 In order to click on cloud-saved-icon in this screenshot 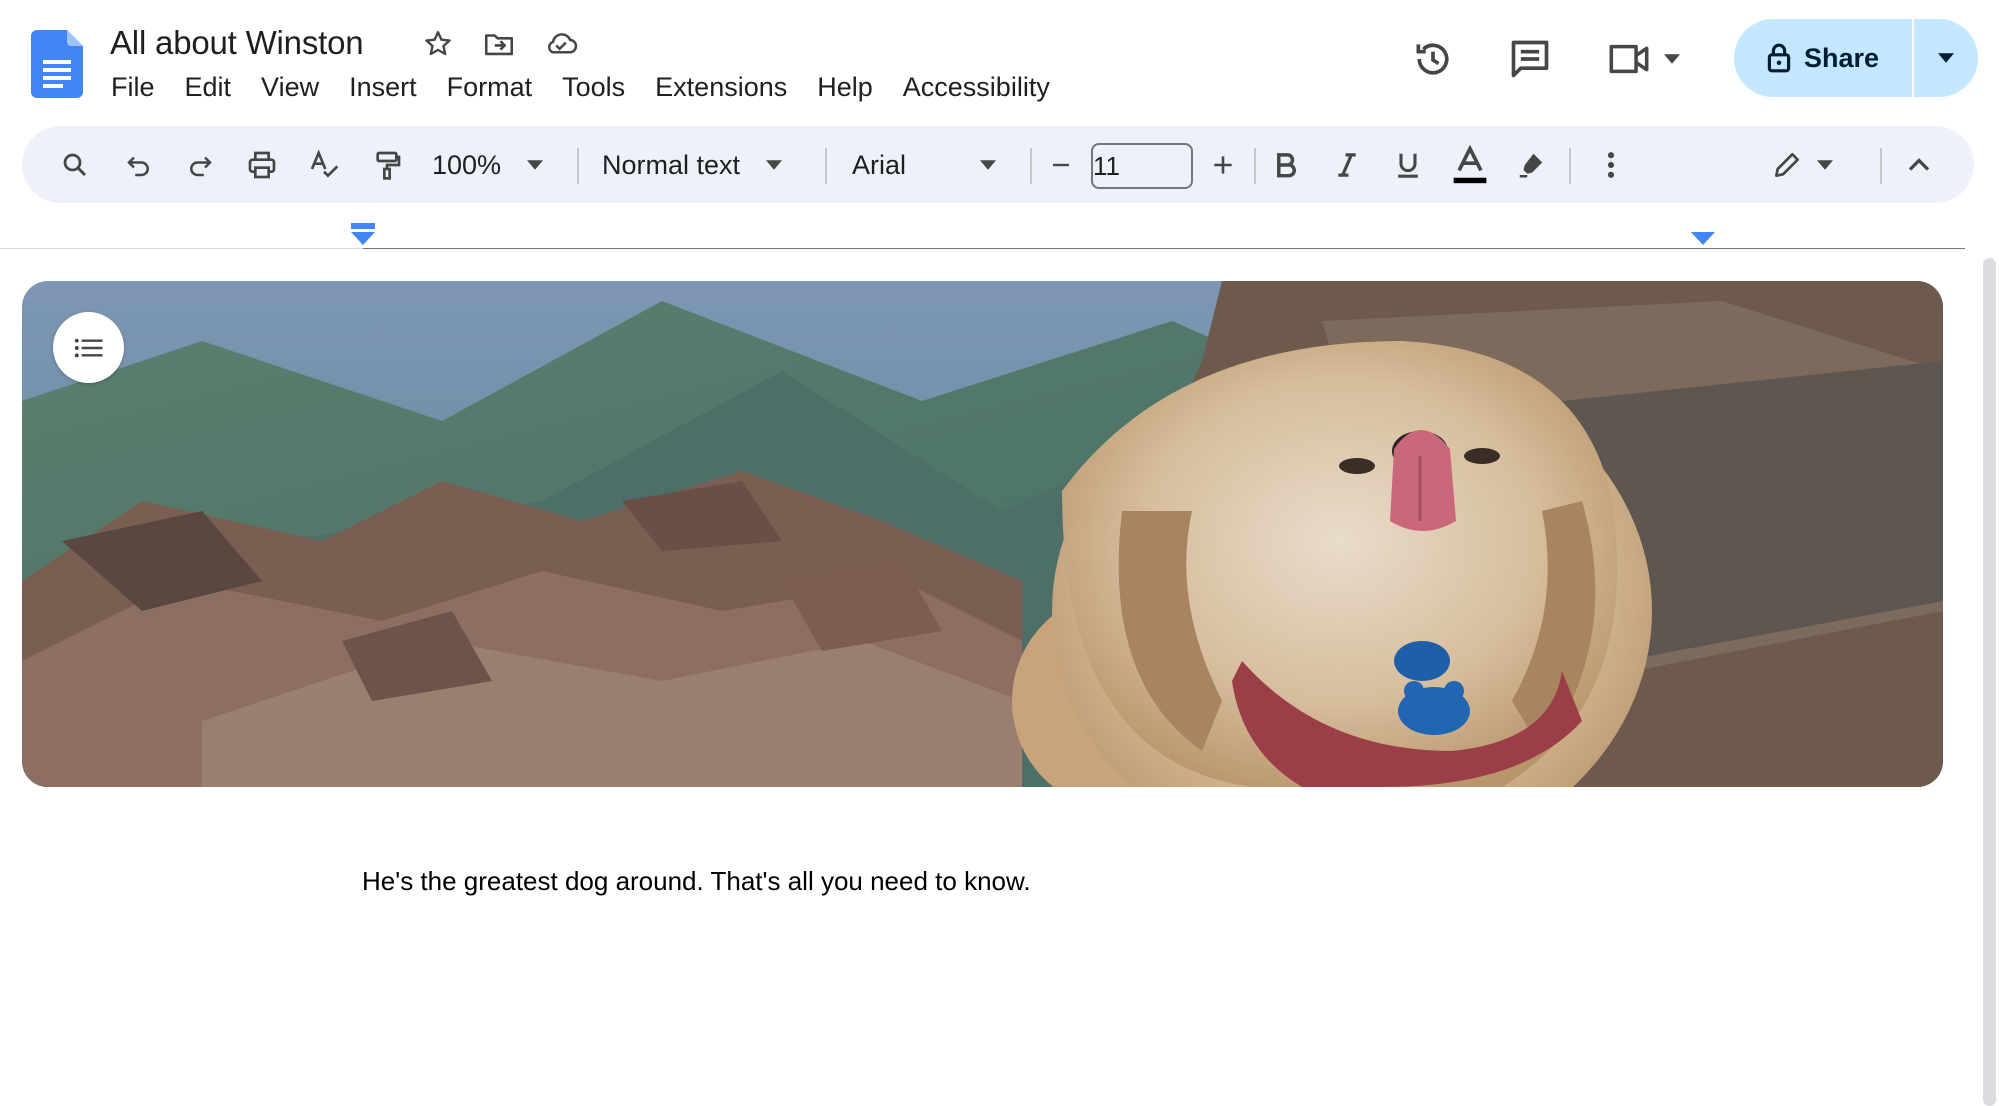, I will do `click(561, 44)`.